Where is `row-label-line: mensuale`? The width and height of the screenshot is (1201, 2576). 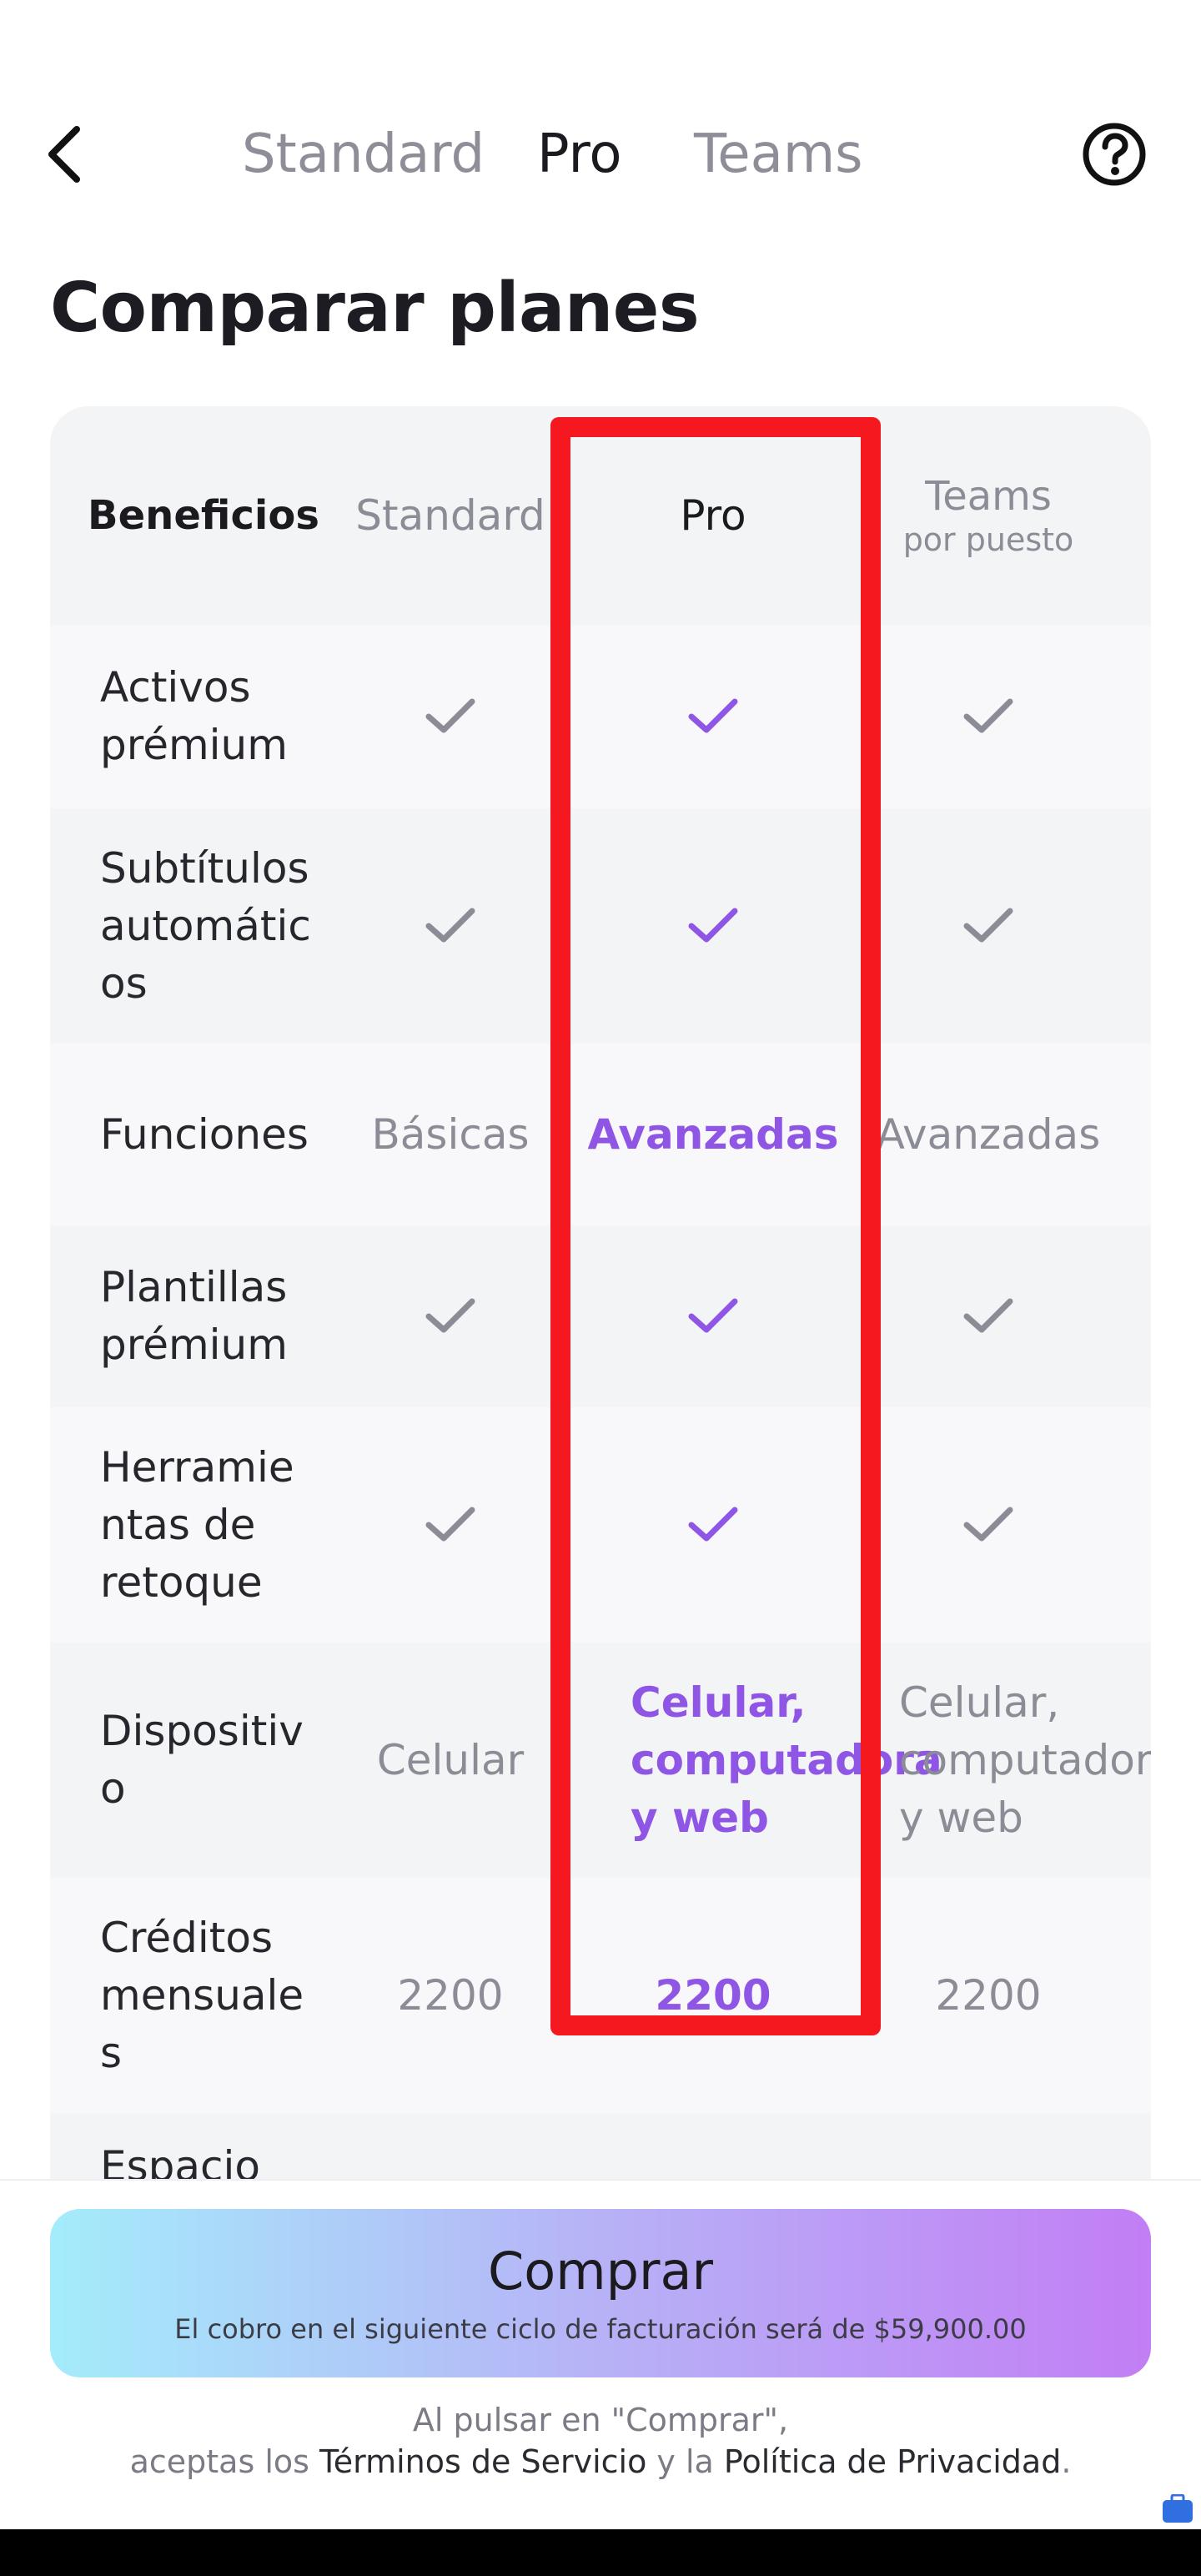
row-label-line: mensuale is located at coordinates (202, 1995).